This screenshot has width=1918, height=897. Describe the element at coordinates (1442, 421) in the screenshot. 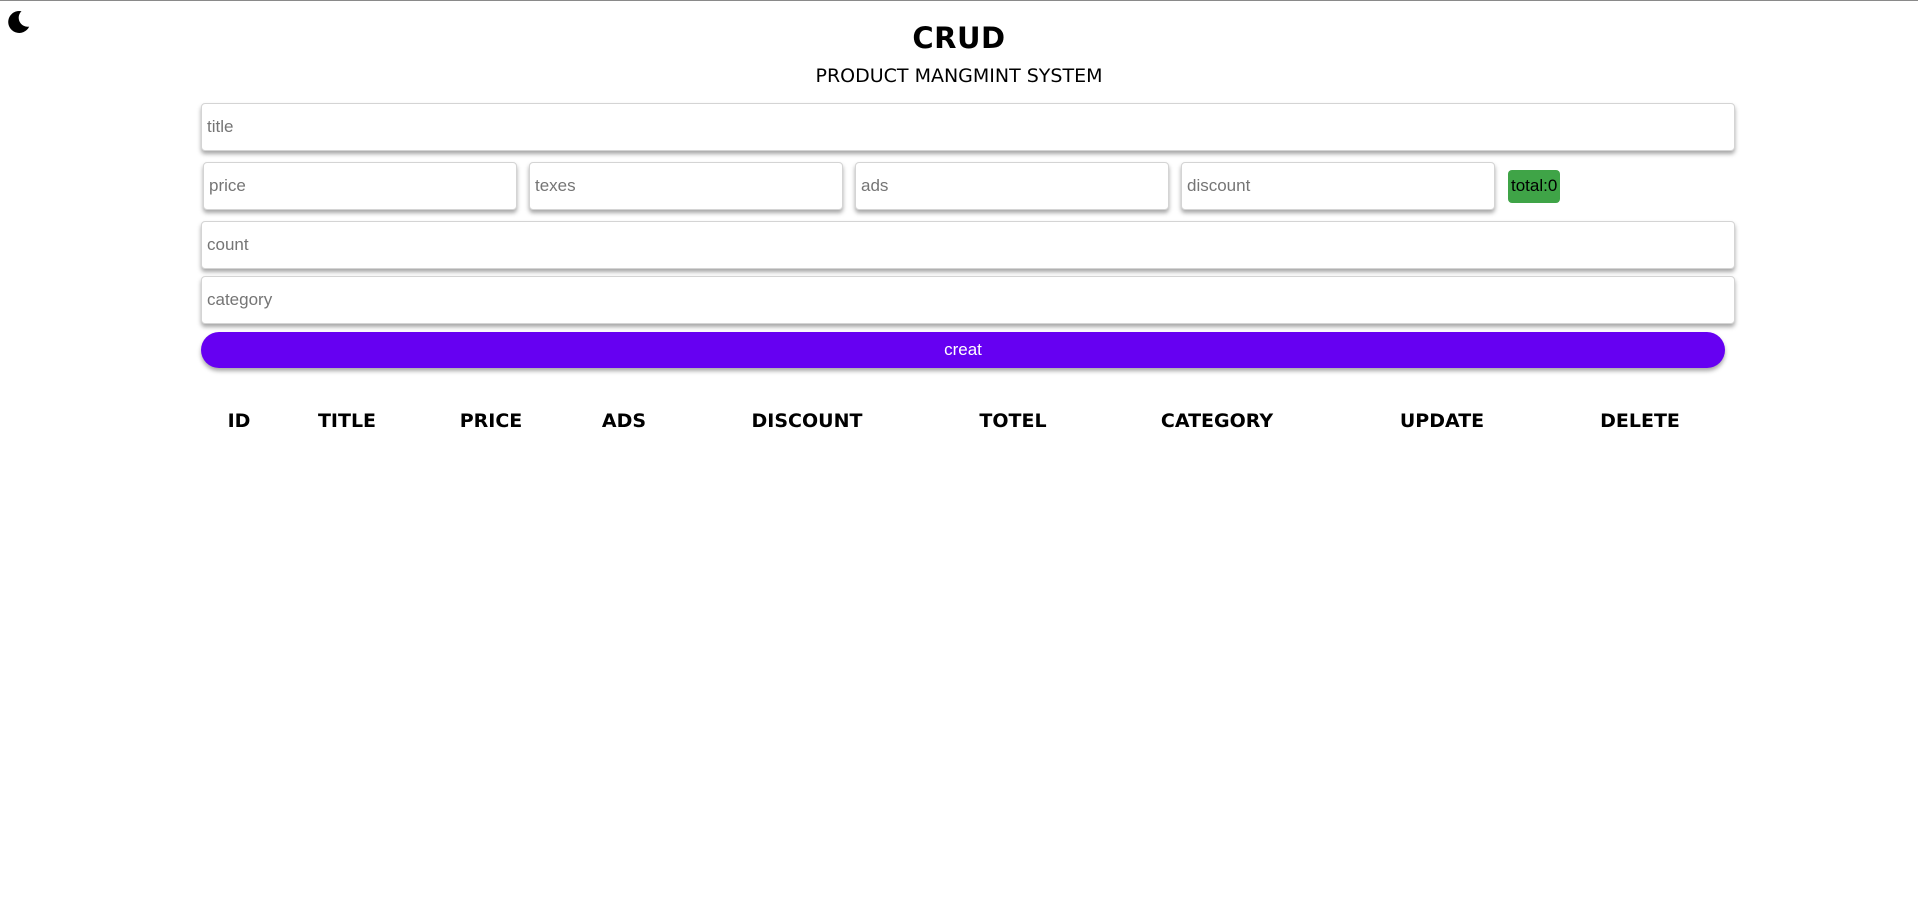

I see `column-header-update: UPDATE` at that location.